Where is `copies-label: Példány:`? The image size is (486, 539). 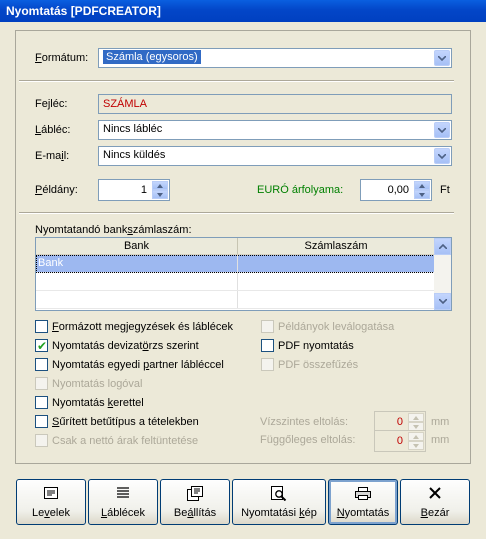
copies-label: Példány: is located at coordinates (56, 190).